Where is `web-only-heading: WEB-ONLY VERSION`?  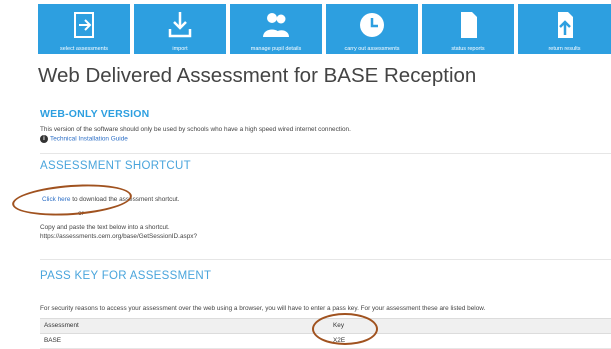 web-only-heading: WEB-ONLY VERSION is located at coordinates (95, 114).